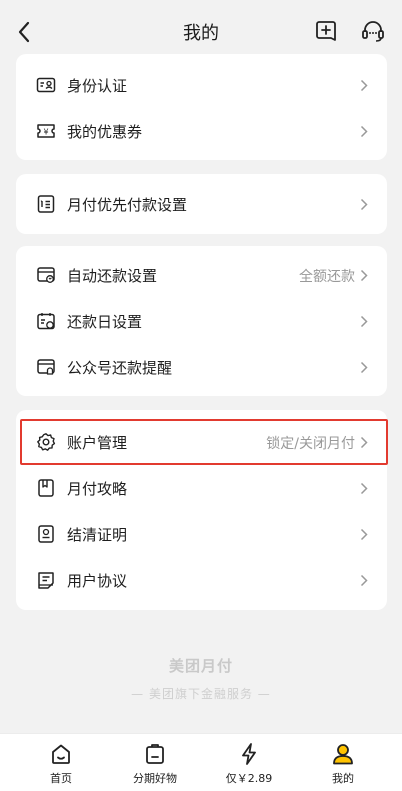 This screenshot has height=791, width=402. Describe the element at coordinates (249, 778) in the screenshot. I see `tab-label: 仅￥2.89` at that location.